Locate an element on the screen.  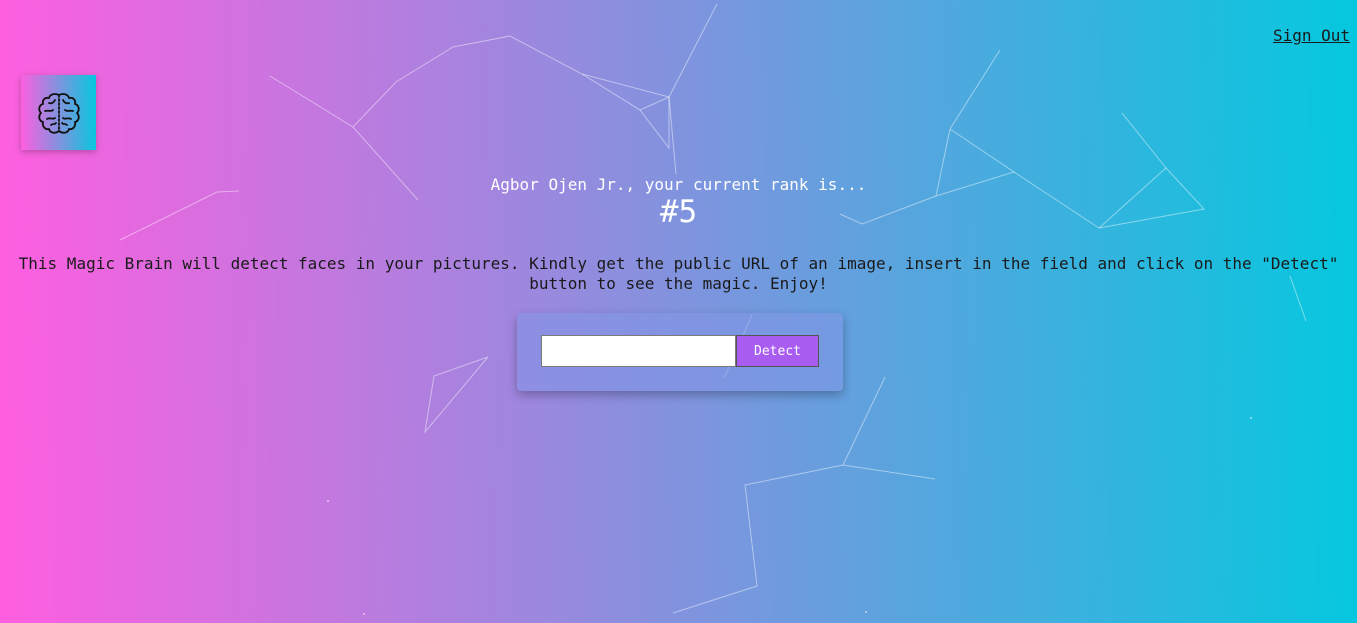
brain-logo is located at coordinates (58, 112).